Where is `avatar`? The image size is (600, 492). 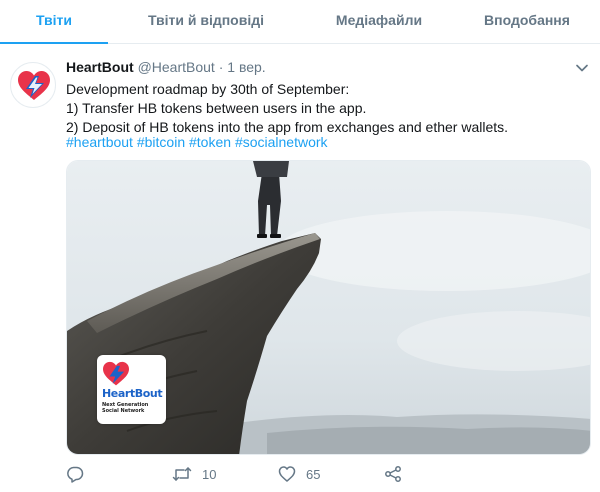
avatar is located at coordinates (33, 85).